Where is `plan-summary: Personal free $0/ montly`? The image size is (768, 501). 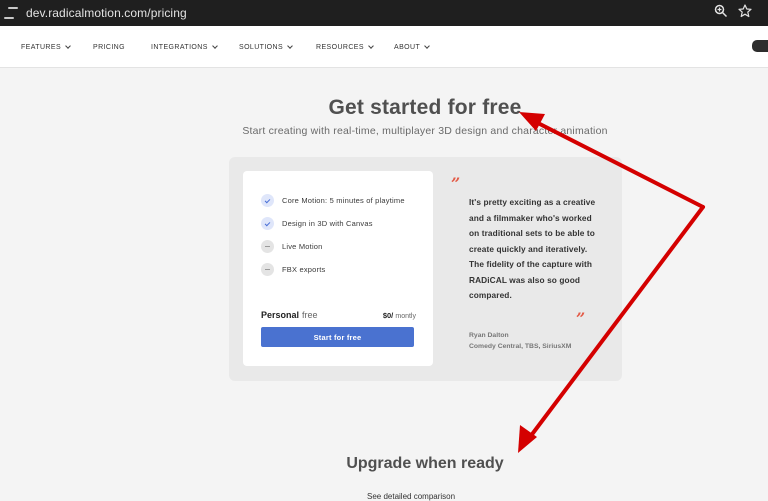 plan-summary: Personal free $0/ montly is located at coordinates (338, 315).